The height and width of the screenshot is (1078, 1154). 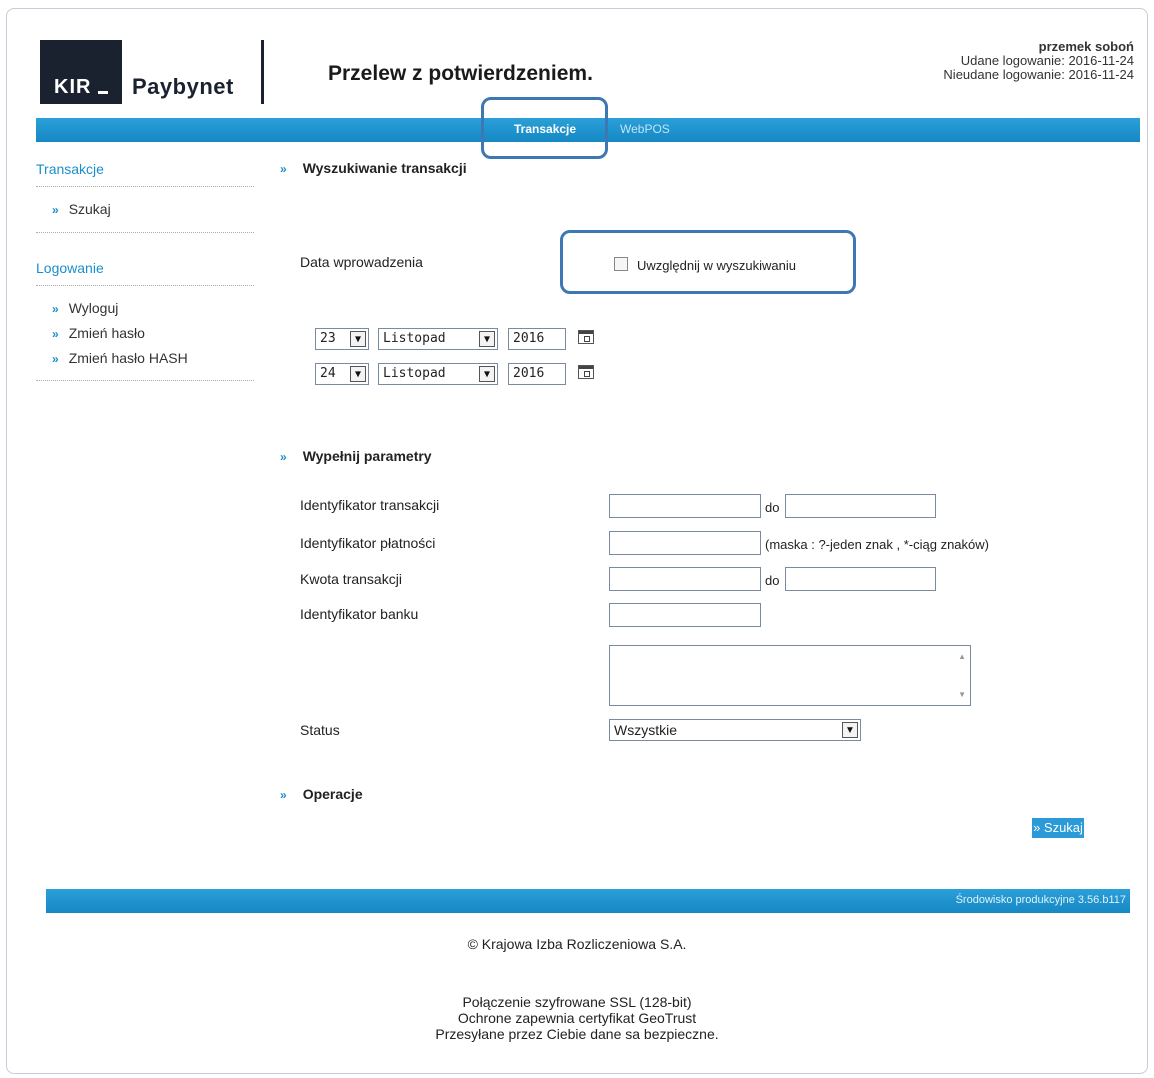 I want to click on login-failure: Nieudane logowanie: 2016-11-24, so click(x=1038, y=74).